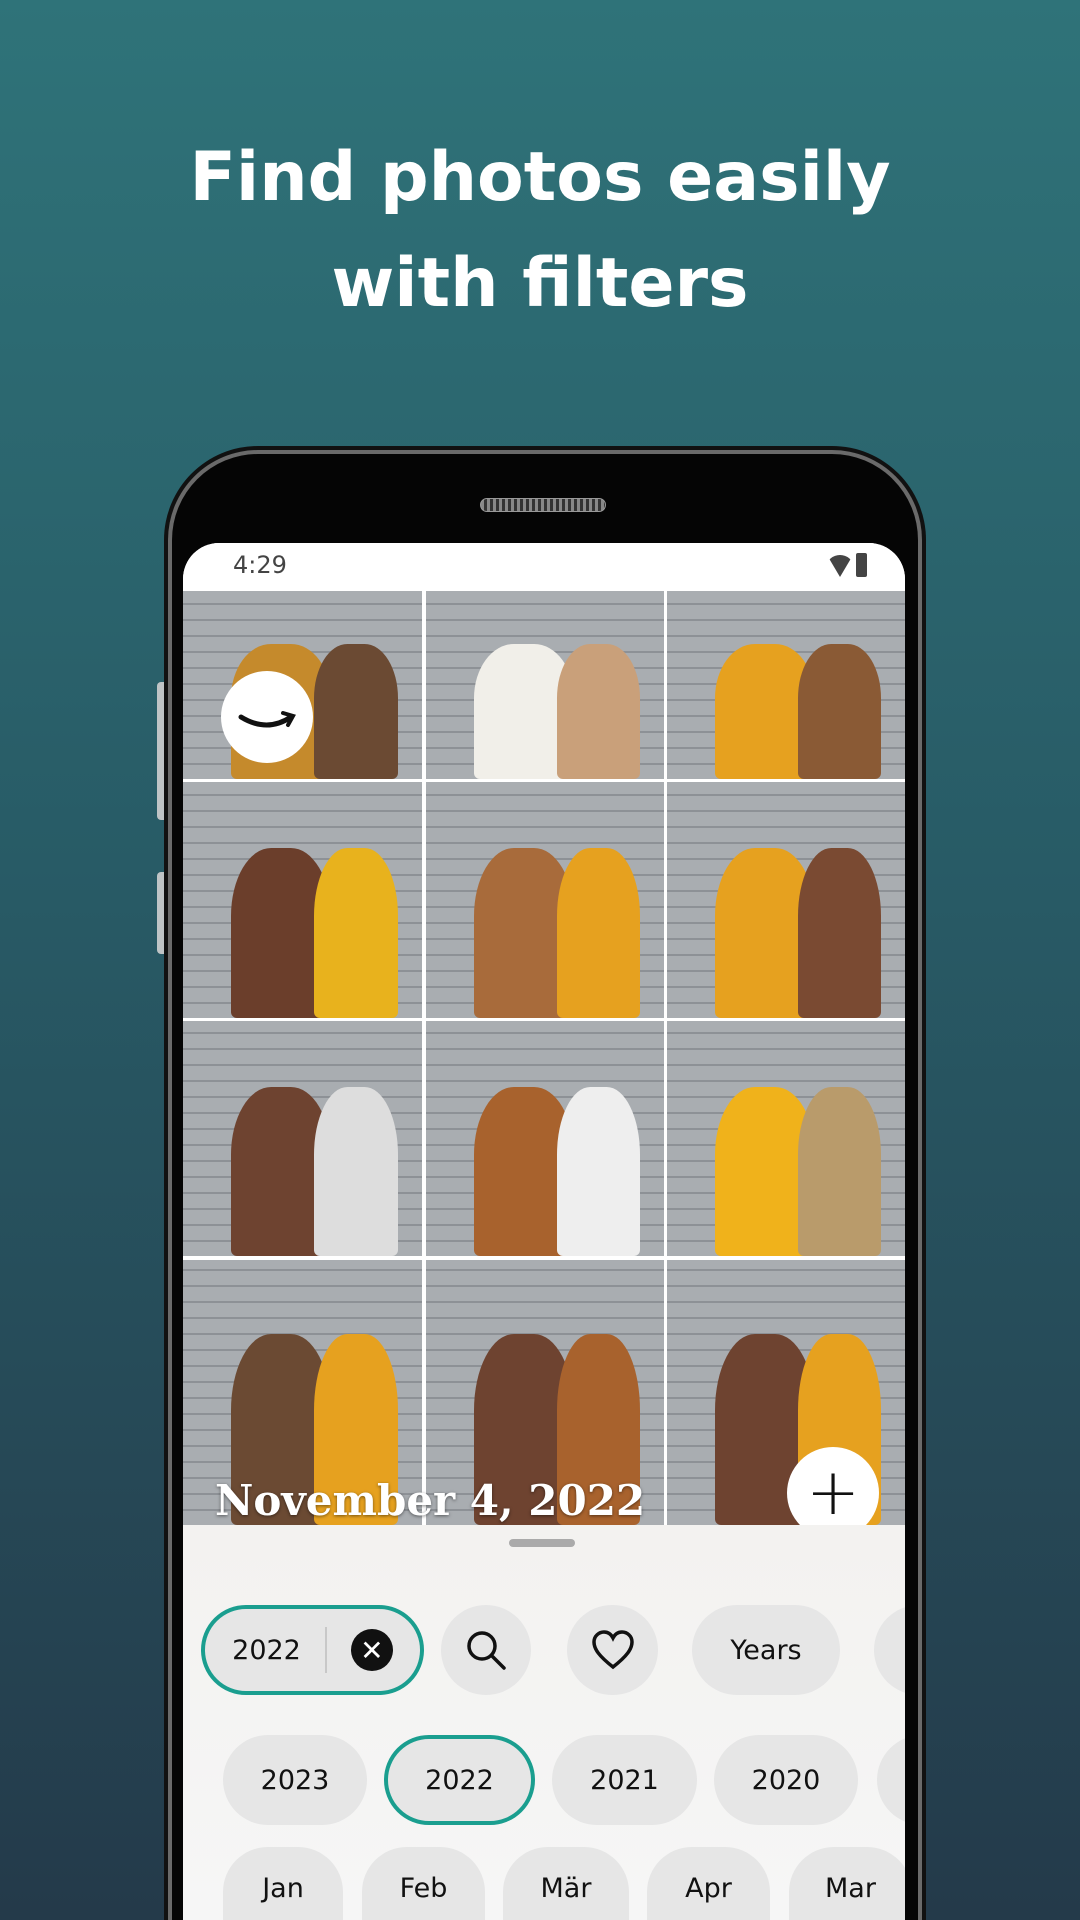 This screenshot has width=1080, height=1920. Describe the element at coordinates (423, 1888) in the screenshot. I see `month-label: Feb` at that location.